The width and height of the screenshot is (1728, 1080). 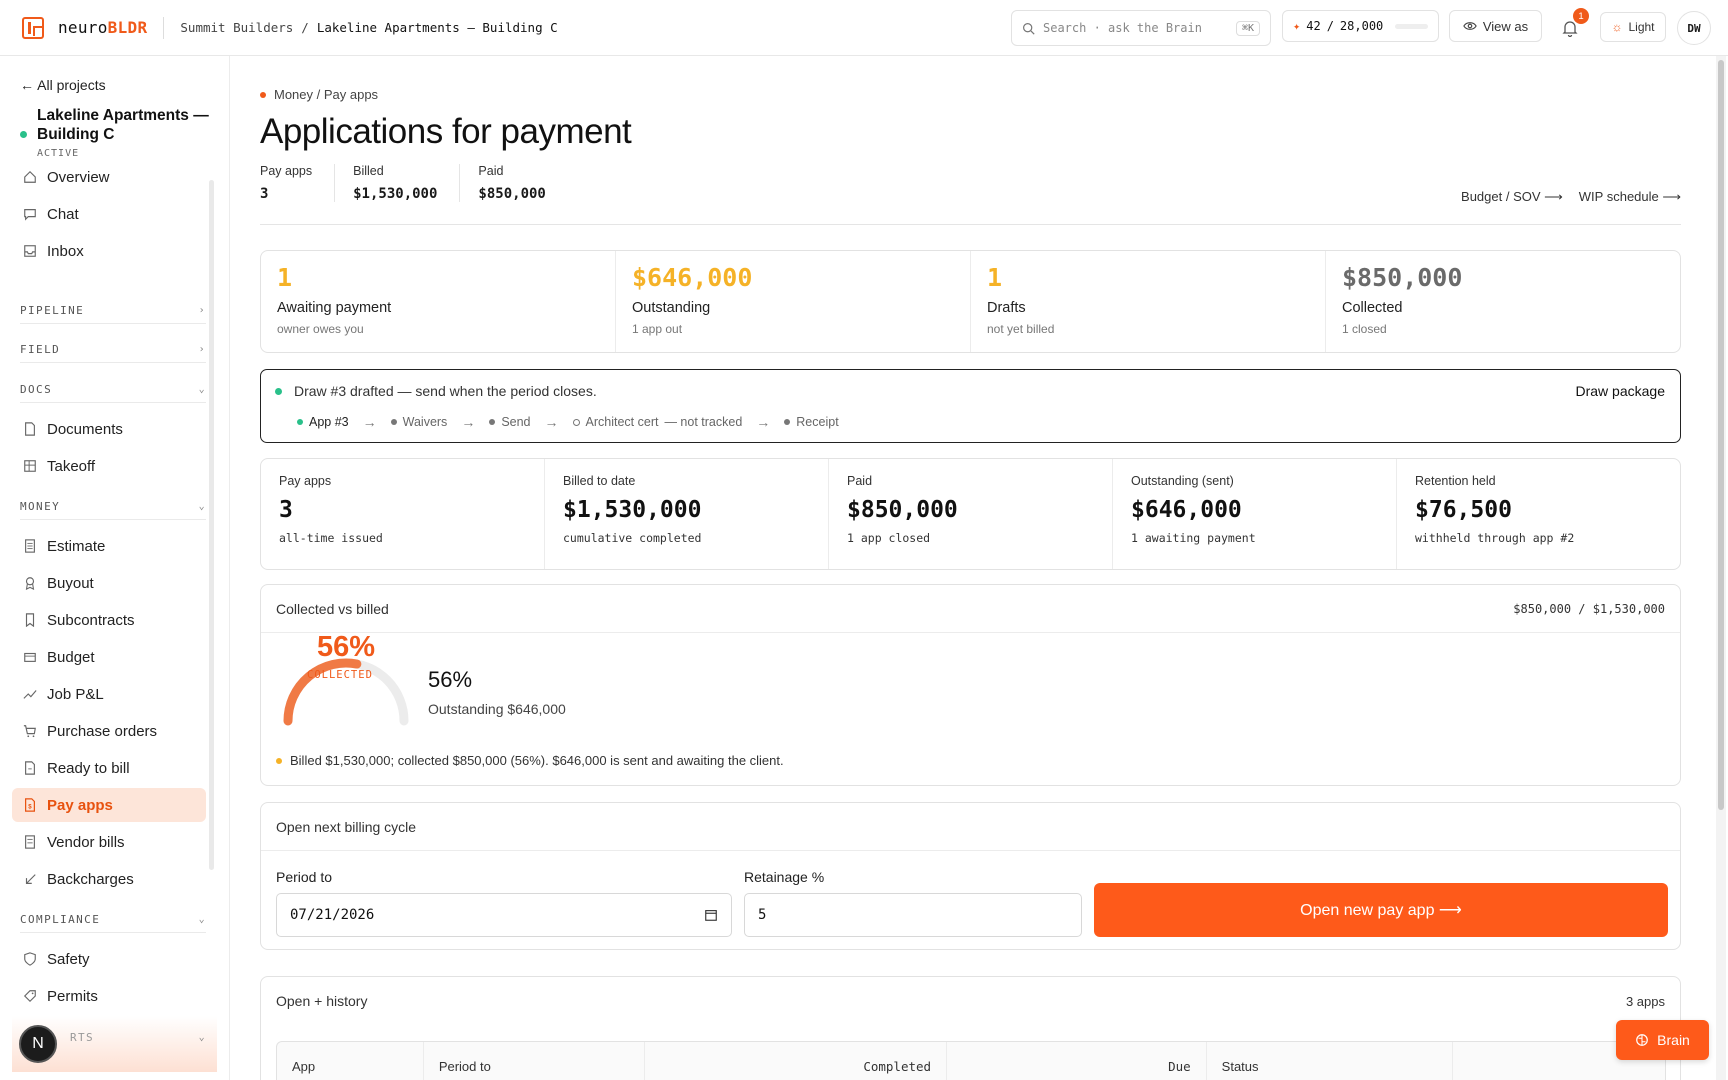 I want to click on calendar-icon, so click(x=711, y=915).